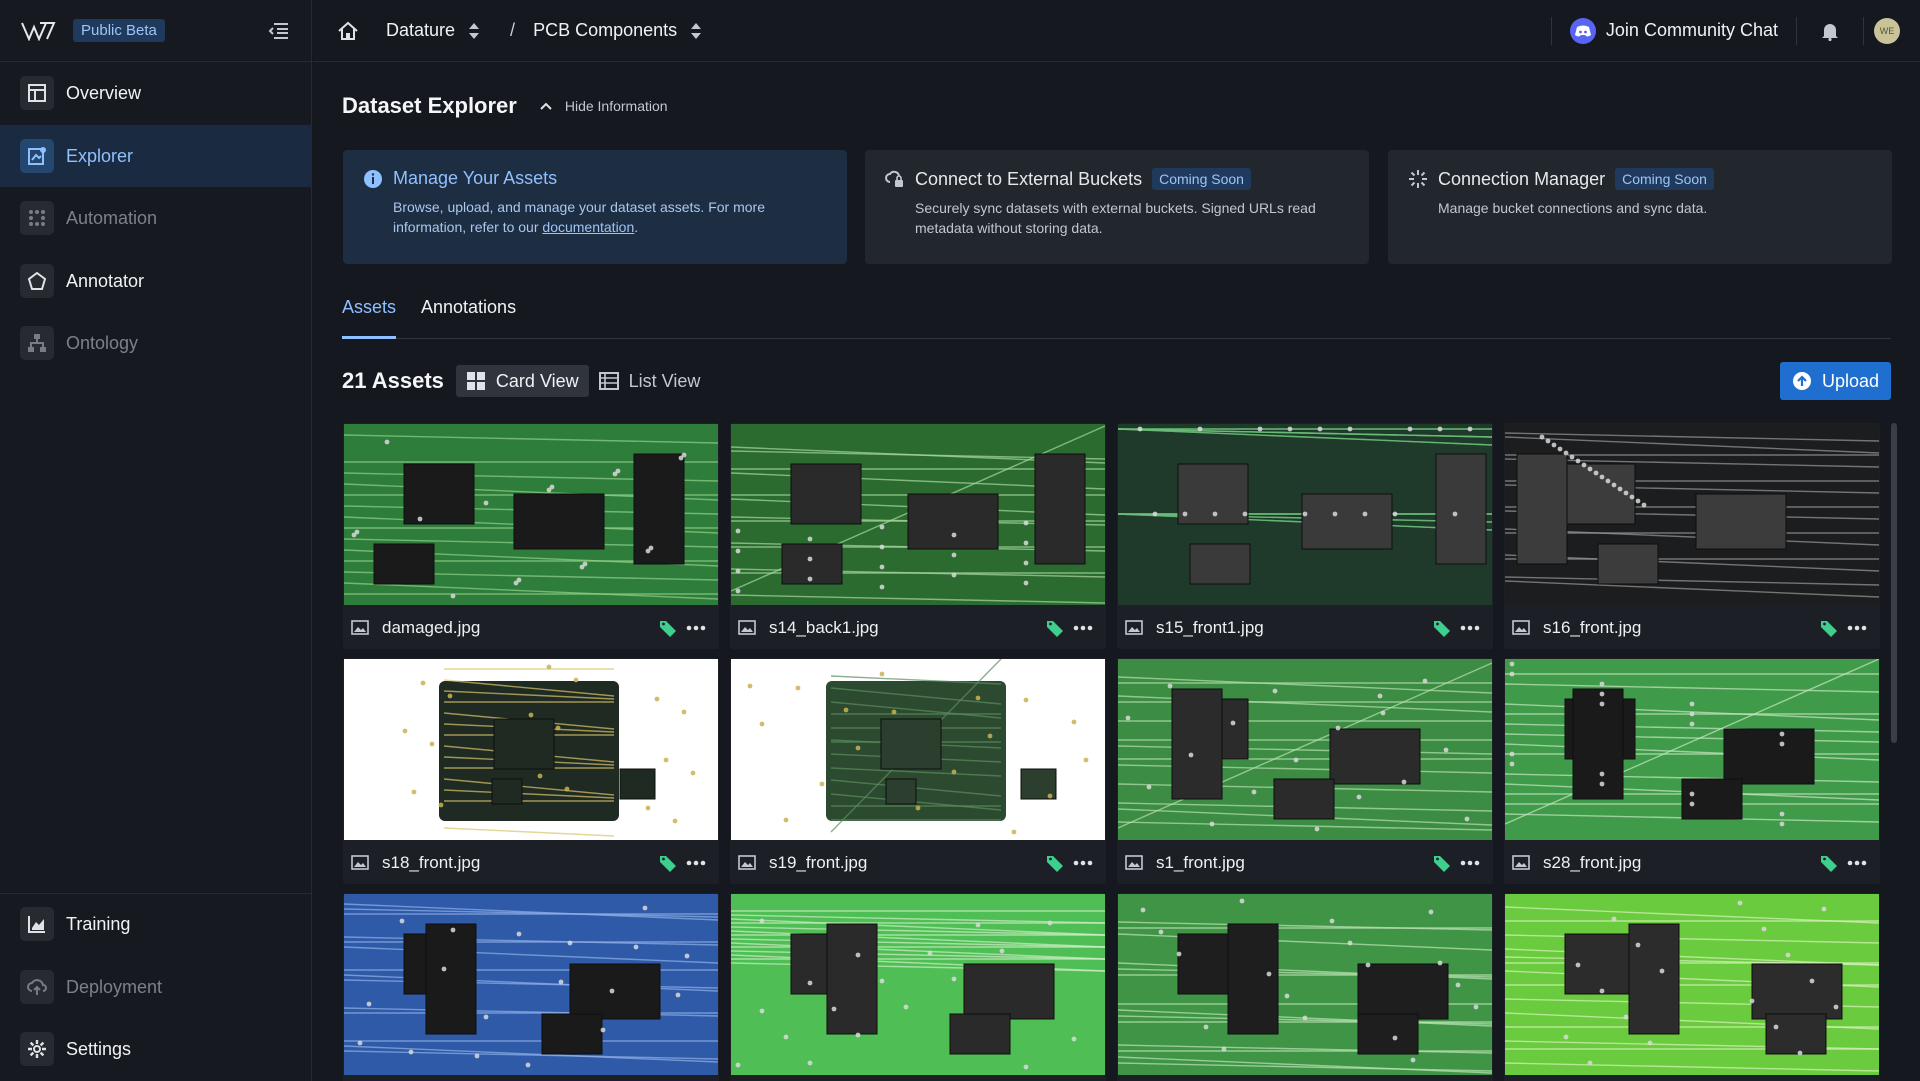  I want to click on asset-card: s1_front.jpg, so click(1305, 771).